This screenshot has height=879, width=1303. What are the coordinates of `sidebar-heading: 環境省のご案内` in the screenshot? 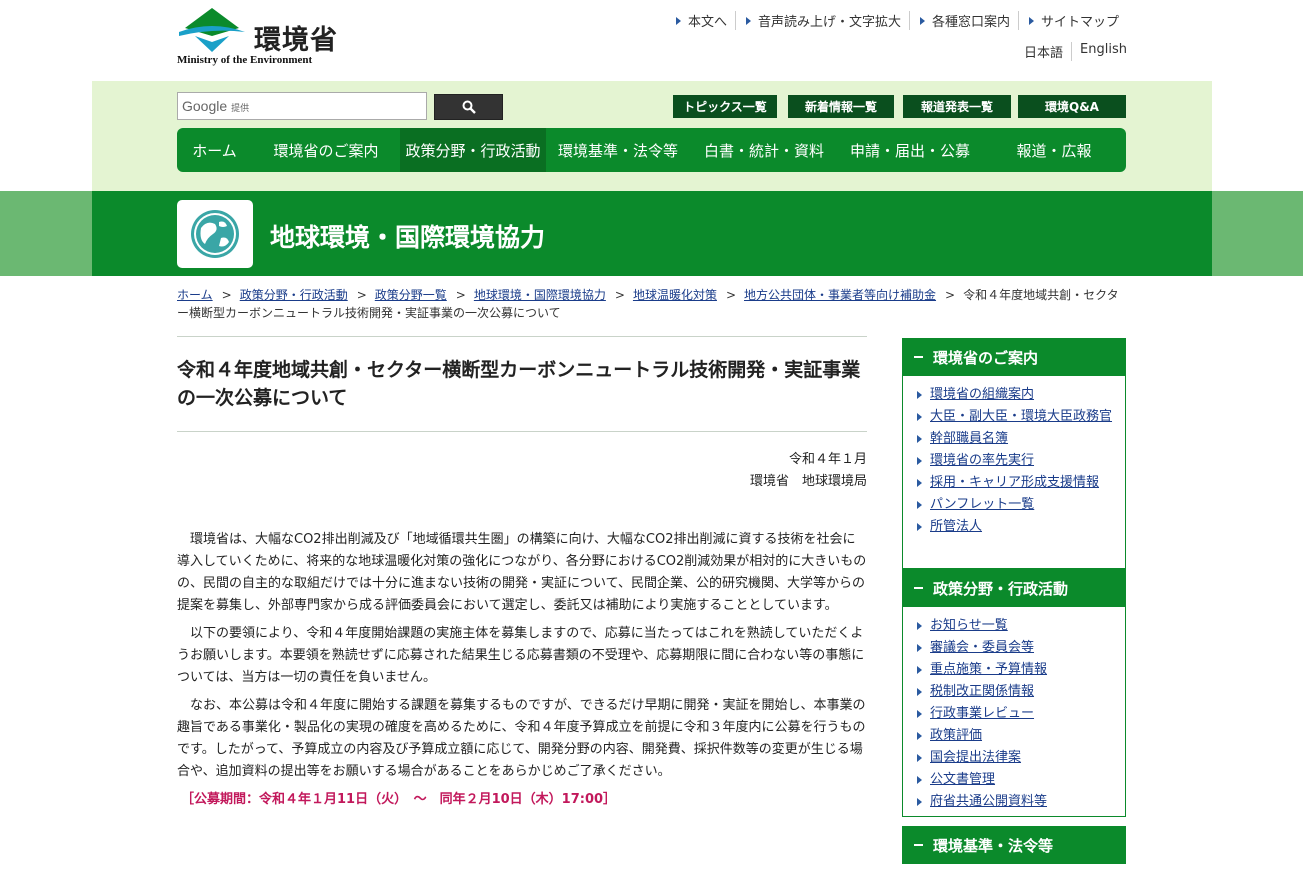 It's located at (1014, 357).